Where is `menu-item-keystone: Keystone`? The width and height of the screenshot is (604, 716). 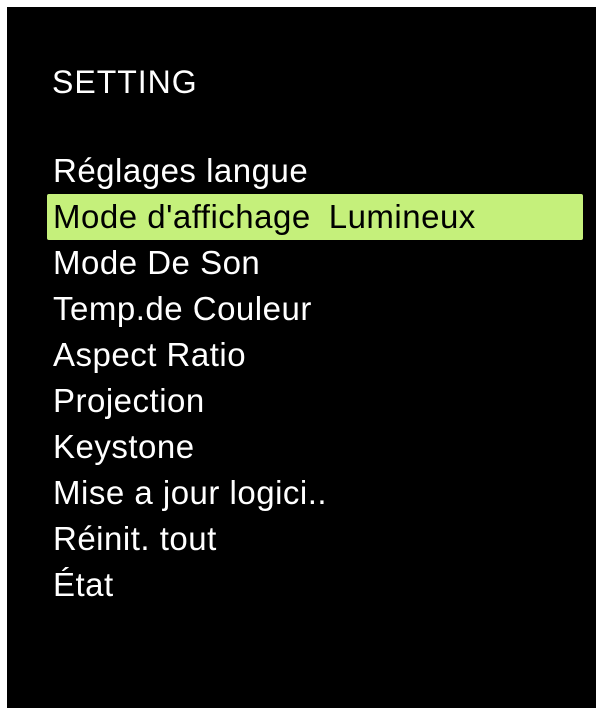 menu-item-keystone: Keystone is located at coordinates (317, 447).